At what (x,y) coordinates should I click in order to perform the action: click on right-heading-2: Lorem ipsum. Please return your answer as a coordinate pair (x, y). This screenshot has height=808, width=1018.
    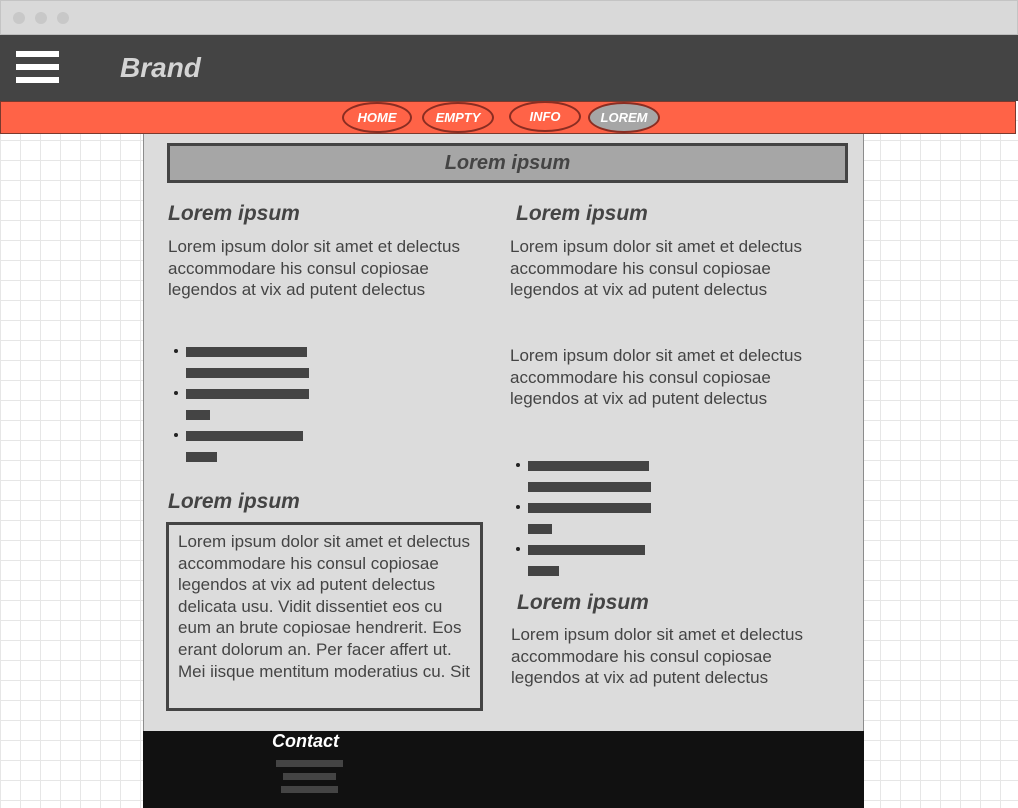
    Looking at the image, I should click on (583, 602).